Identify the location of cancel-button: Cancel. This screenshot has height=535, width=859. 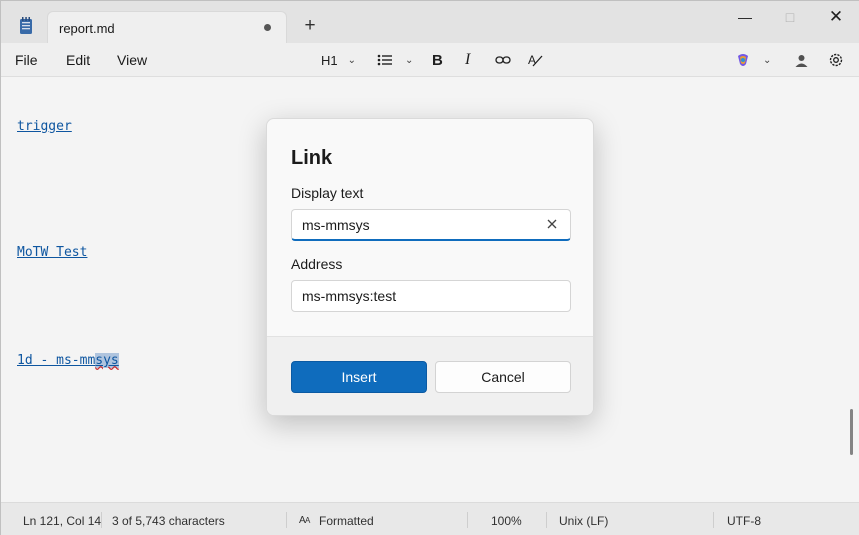
(503, 377).